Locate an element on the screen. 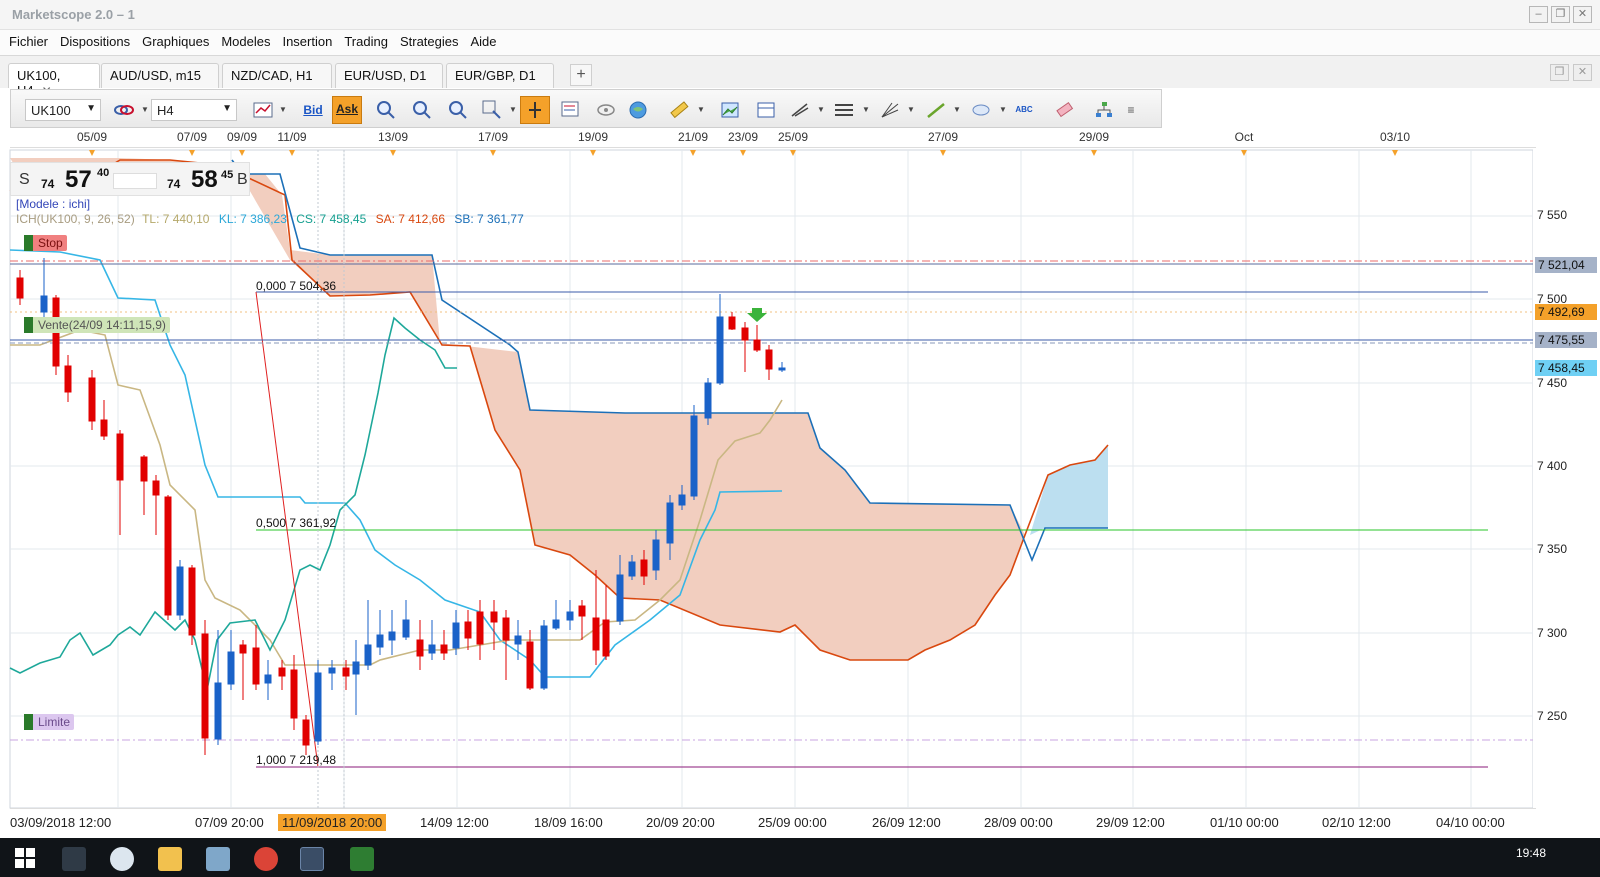  bid-button: Bid is located at coordinates (313, 110).